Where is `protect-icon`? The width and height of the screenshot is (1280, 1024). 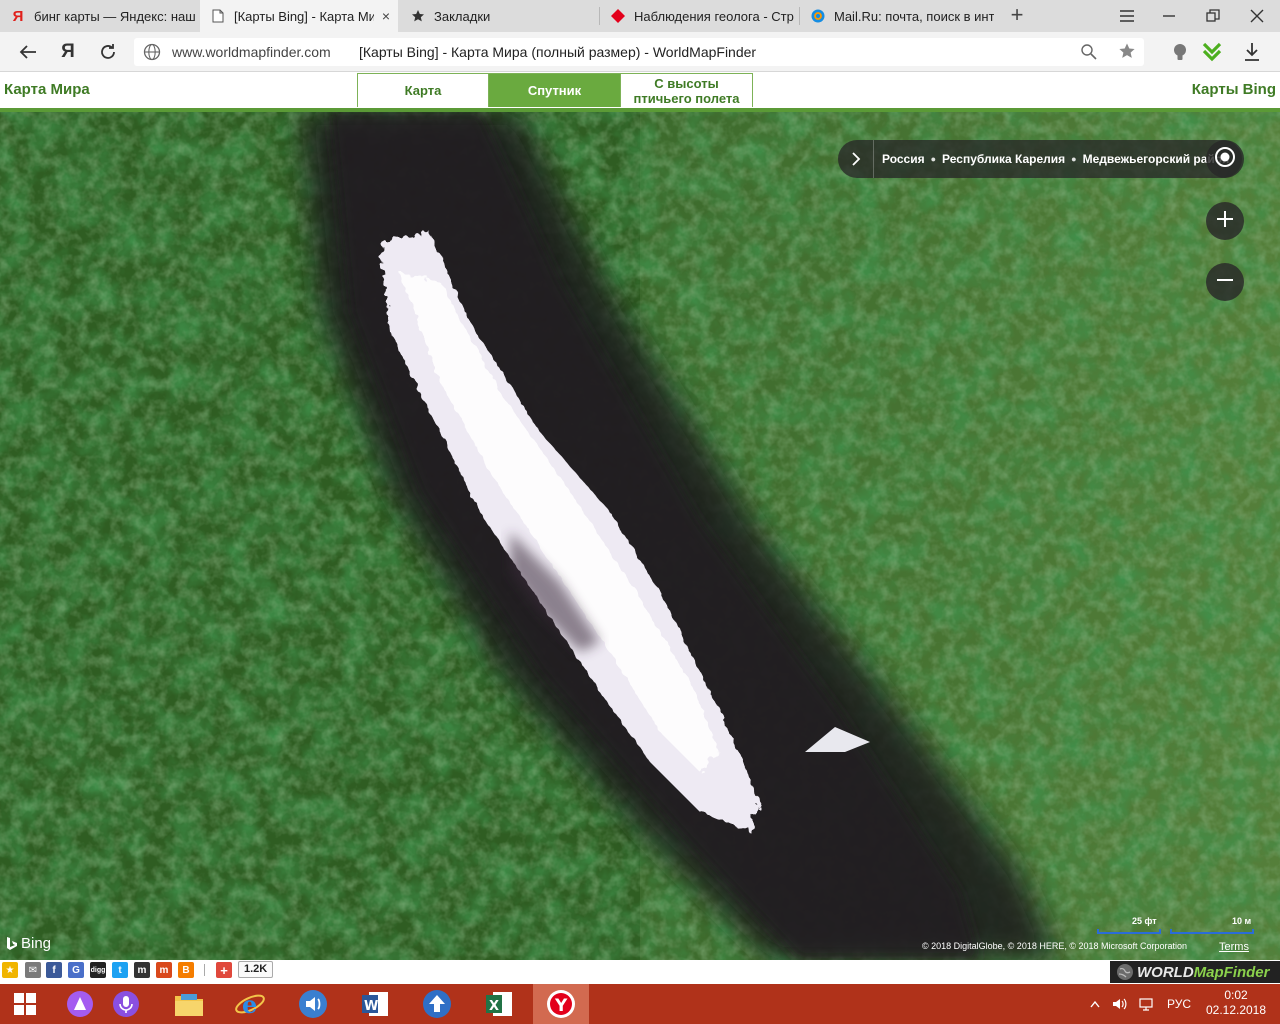 protect-icon is located at coordinates (1180, 52).